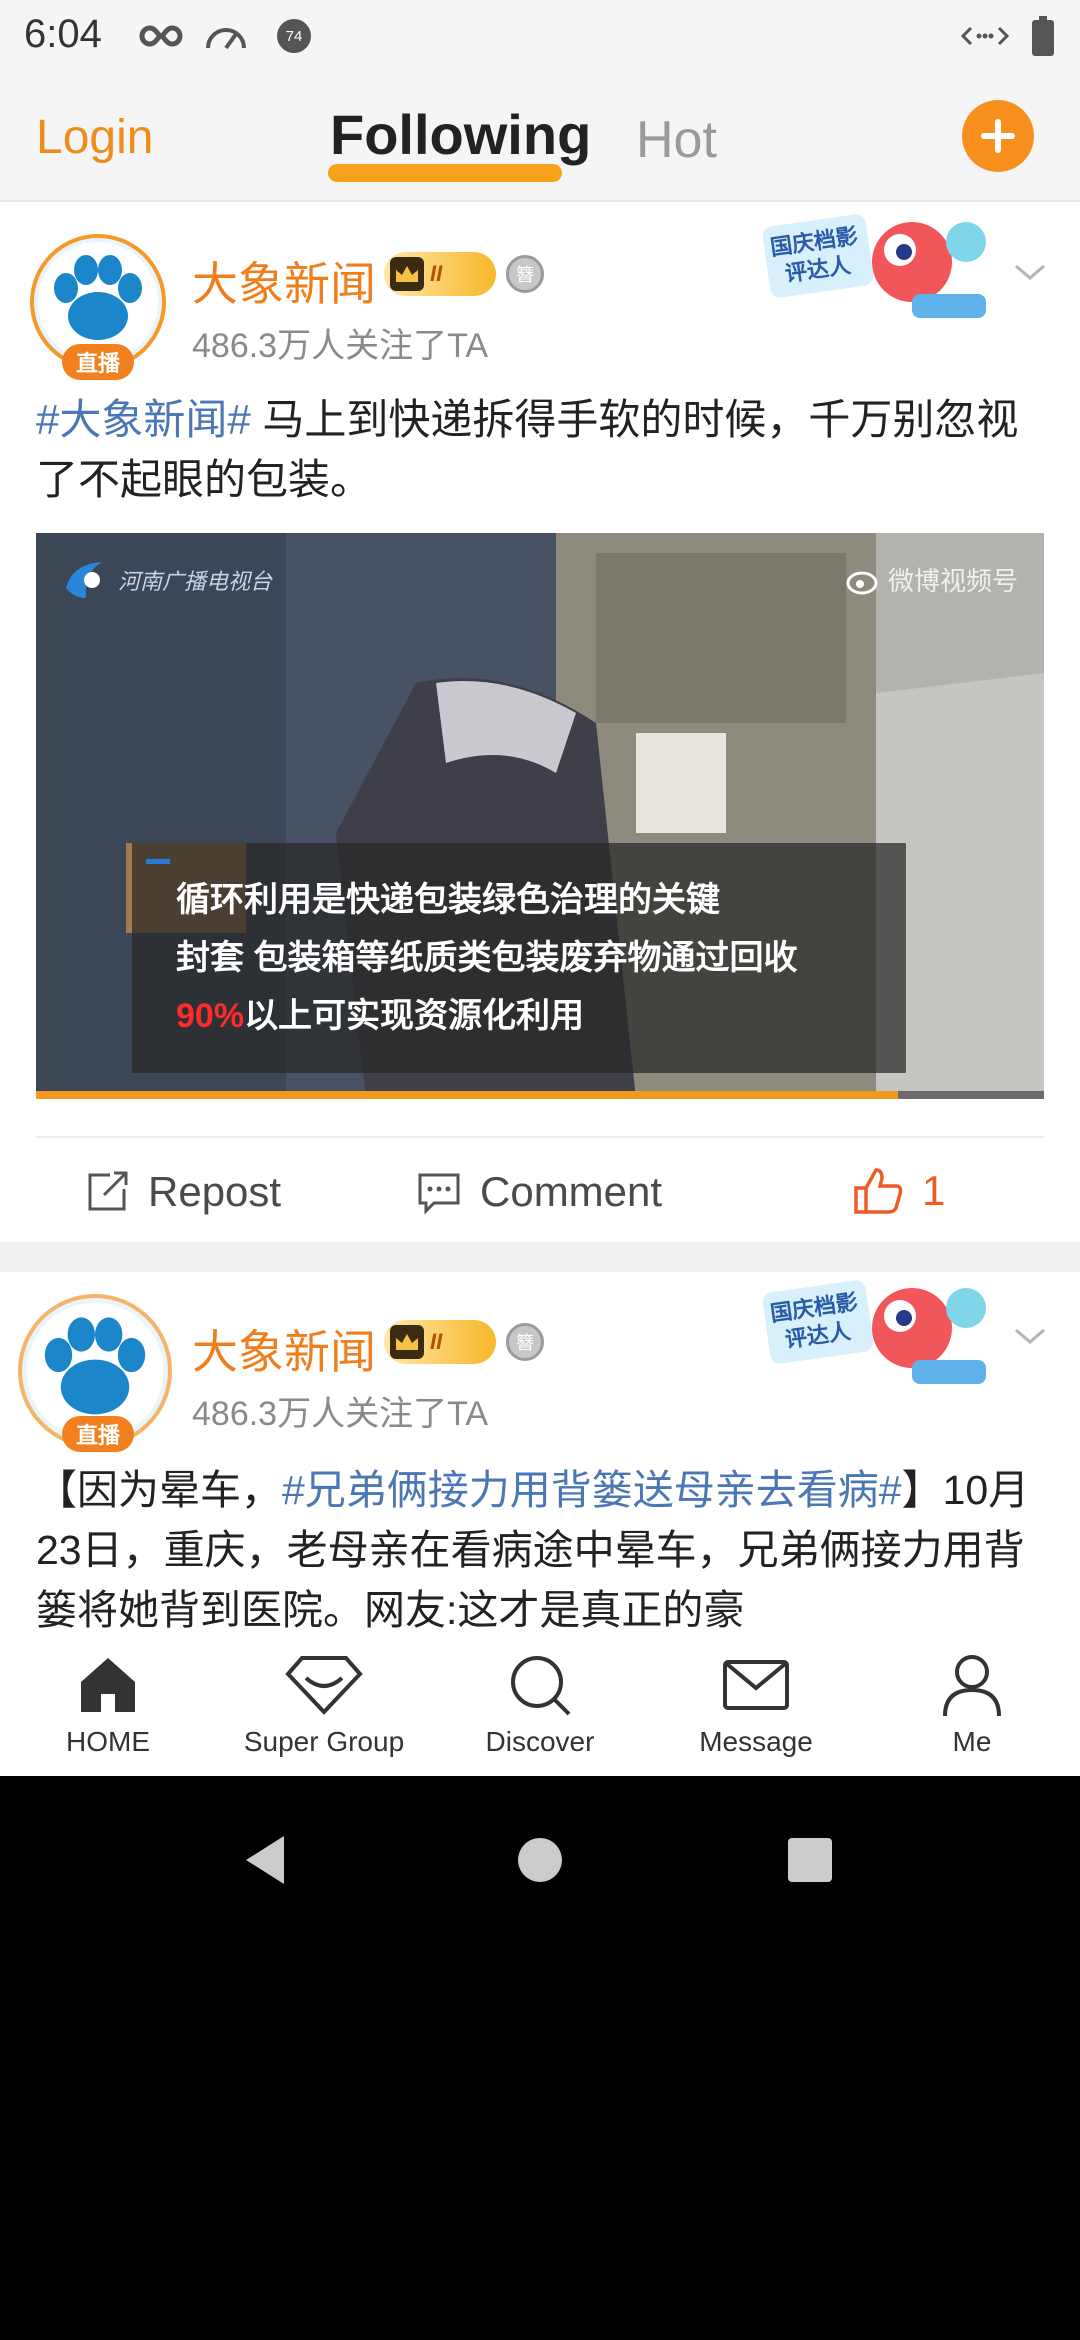 The image size is (1080, 2340). I want to click on post-suffix: 】, so click(922, 1490).